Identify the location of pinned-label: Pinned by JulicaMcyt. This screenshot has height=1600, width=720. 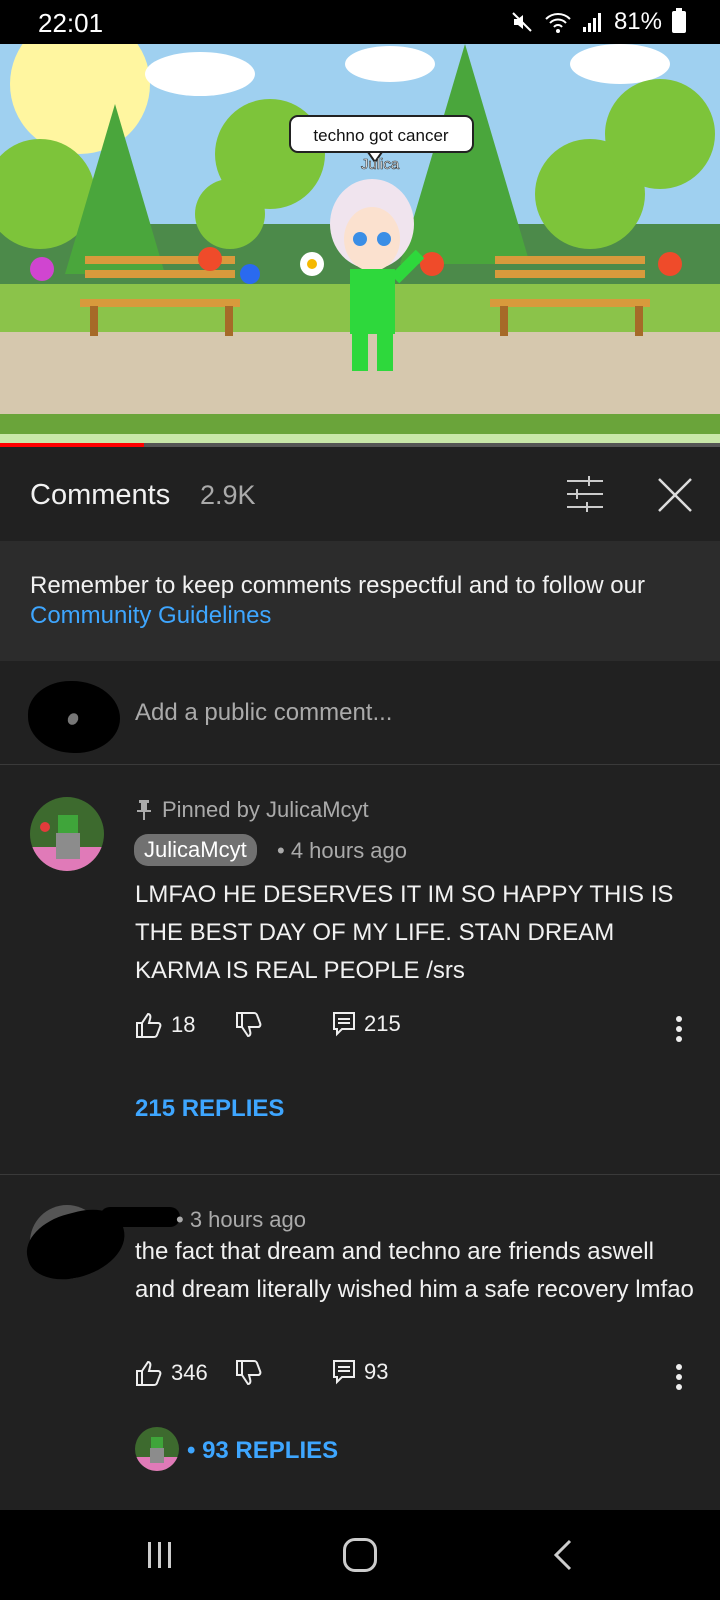
(252, 810).